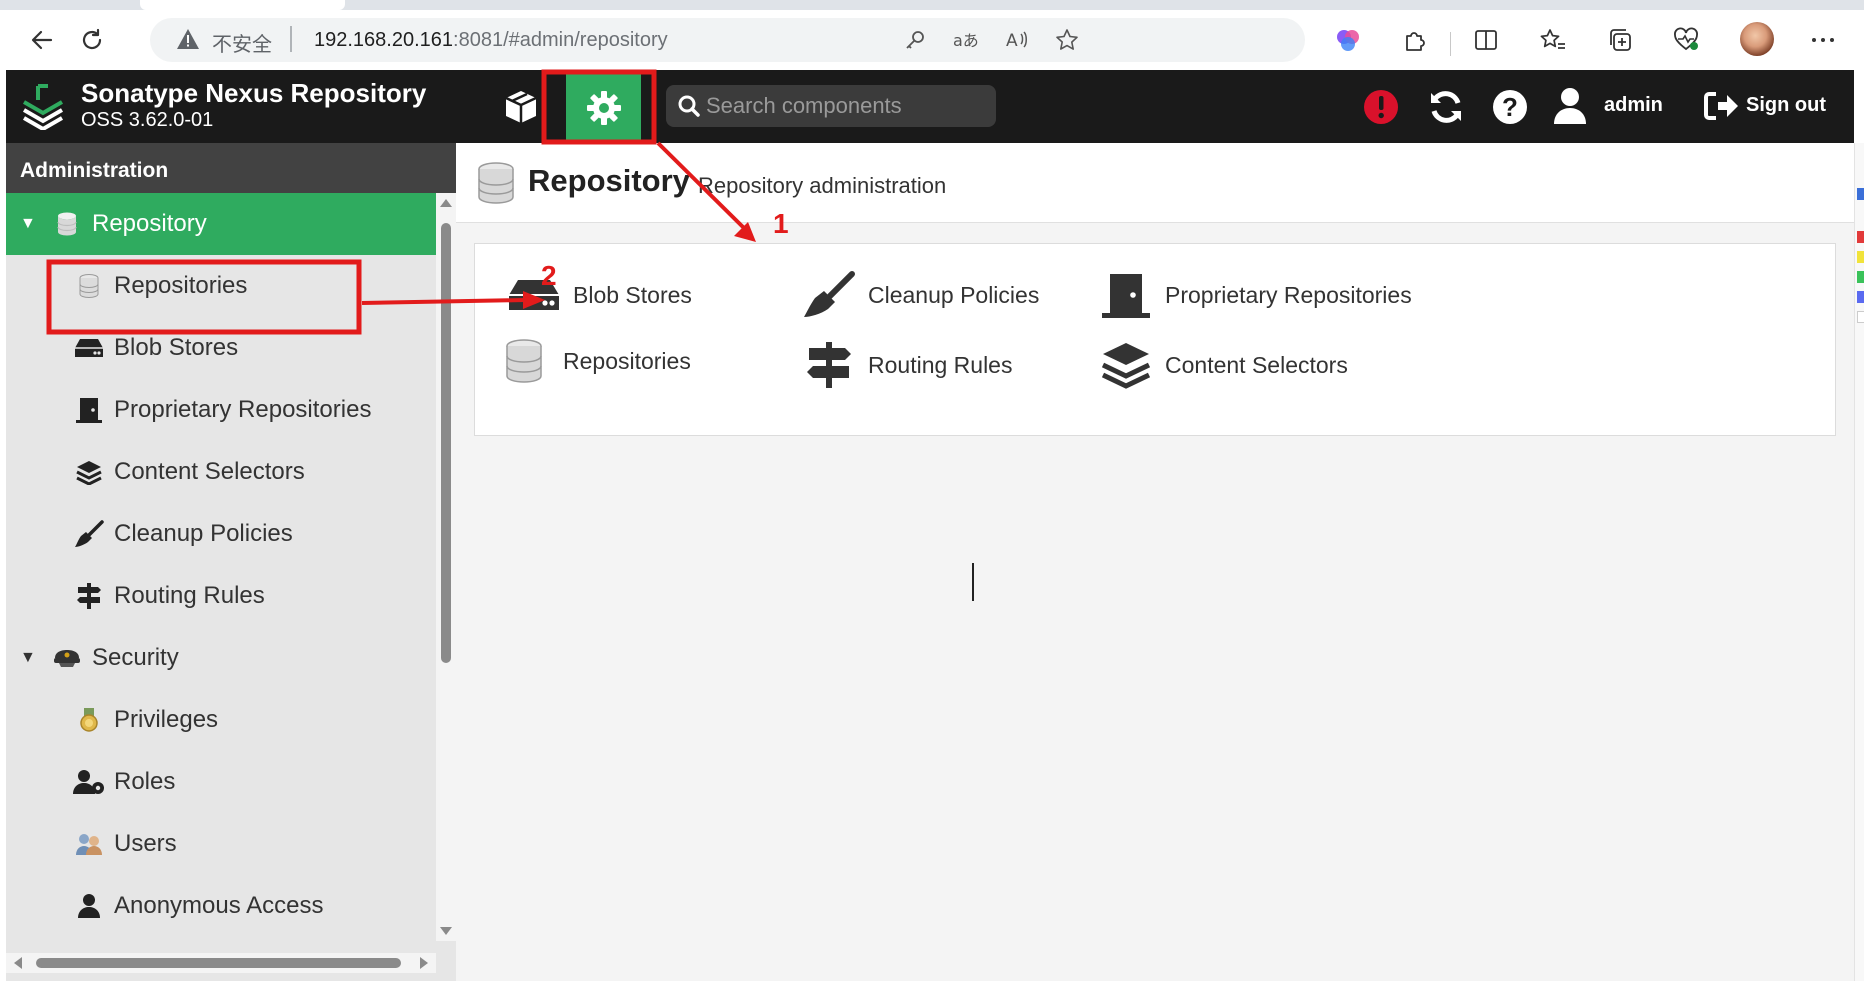  What do you see at coordinates (915, 40) in the screenshot?
I see `key-button` at bounding box center [915, 40].